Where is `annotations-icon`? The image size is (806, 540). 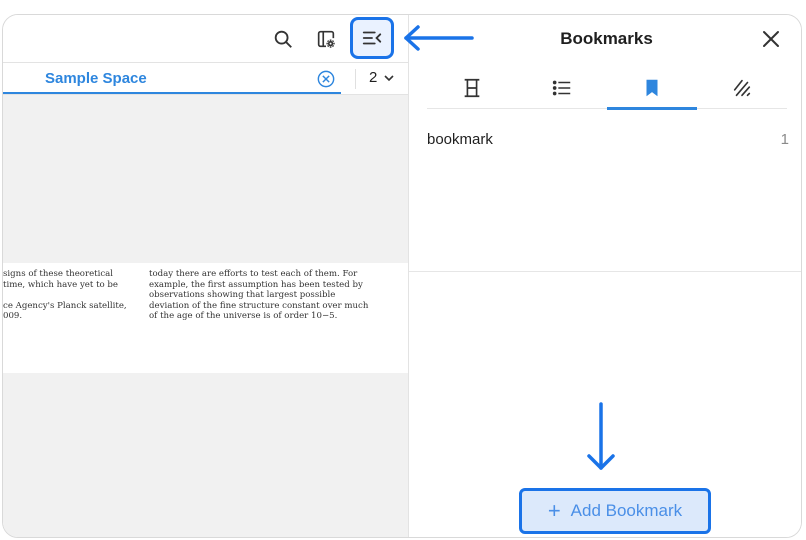 annotations-icon is located at coordinates (742, 88).